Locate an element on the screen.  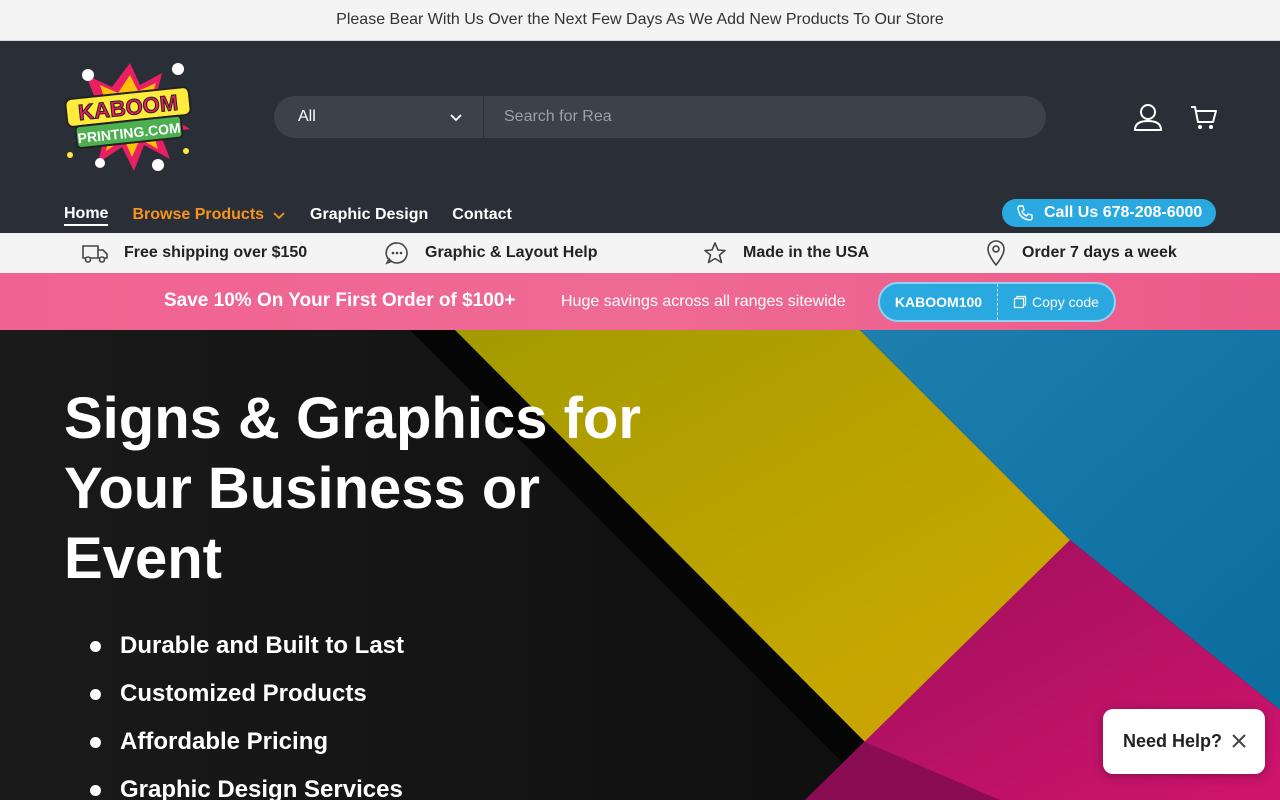
promo-title: Save 10% On Your First Order of $100+ is located at coordinates (340, 300).